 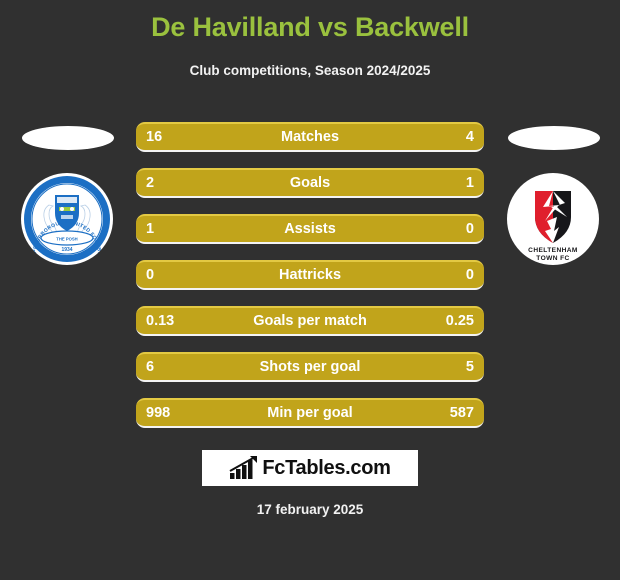 I want to click on away-team-crest-column: CHELTENHAM TOWN FC, so click(x=553, y=203).